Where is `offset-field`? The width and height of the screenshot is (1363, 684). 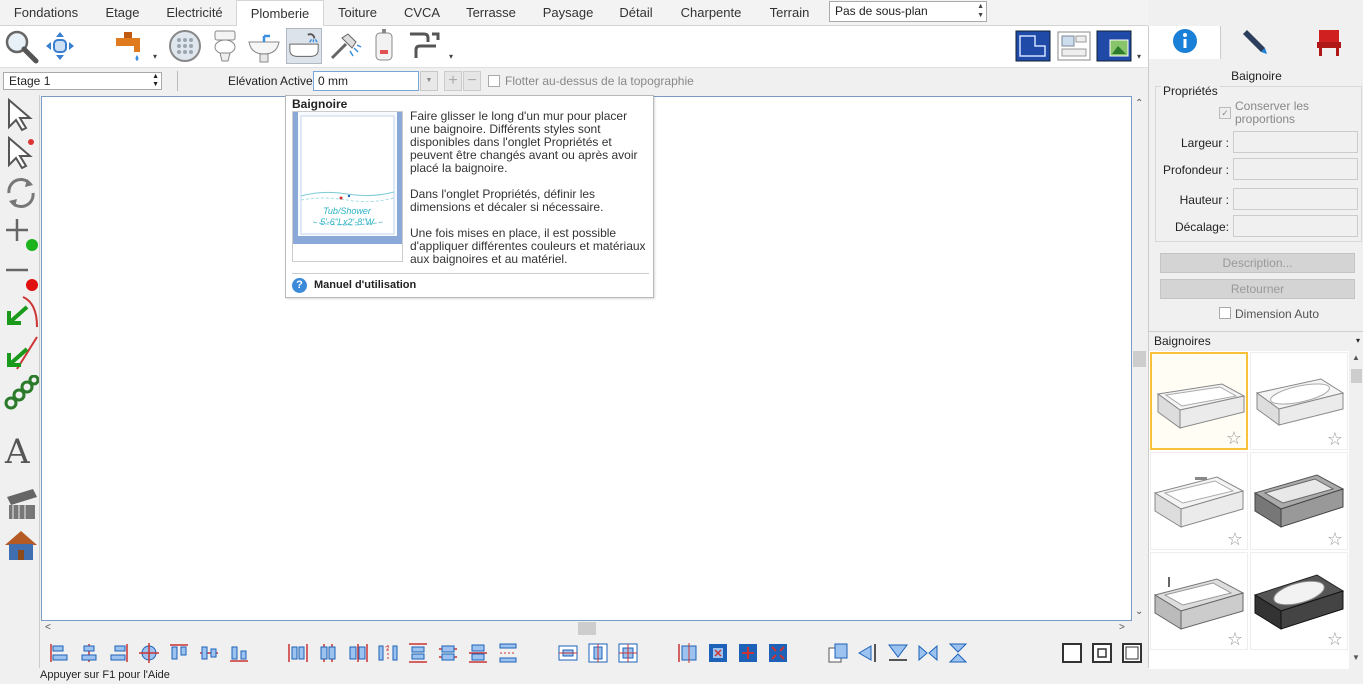
offset-field is located at coordinates (1295, 226).